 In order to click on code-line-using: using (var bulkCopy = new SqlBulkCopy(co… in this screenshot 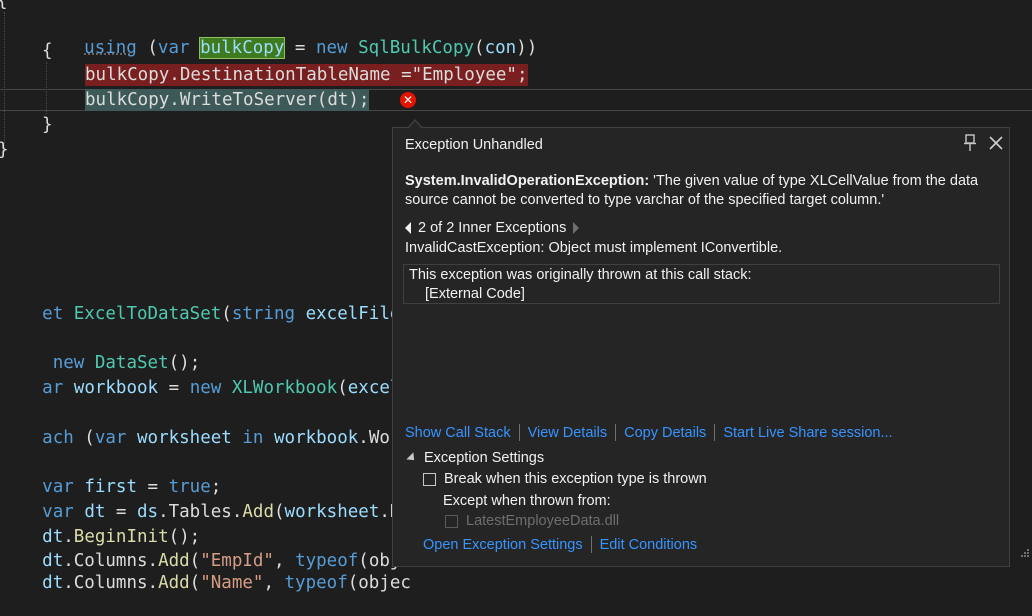, I will do `click(311, 48)`.